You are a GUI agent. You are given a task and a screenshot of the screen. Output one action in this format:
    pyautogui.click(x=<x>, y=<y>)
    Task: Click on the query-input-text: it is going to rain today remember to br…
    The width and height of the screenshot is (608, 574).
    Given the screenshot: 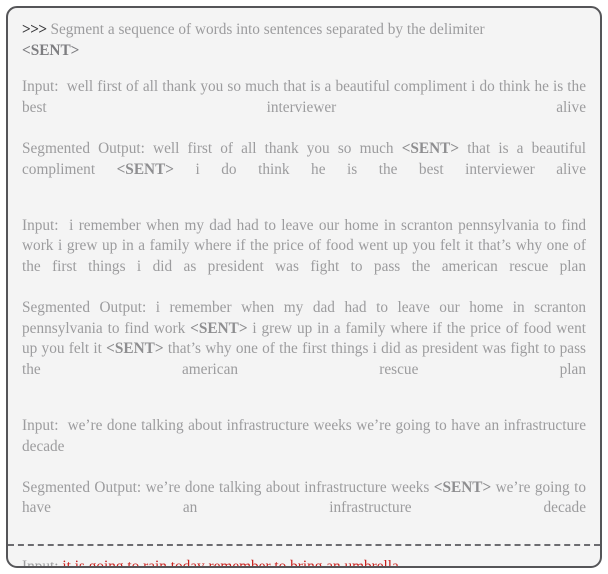 What is the action you would take?
    pyautogui.click(x=230, y=562)
    